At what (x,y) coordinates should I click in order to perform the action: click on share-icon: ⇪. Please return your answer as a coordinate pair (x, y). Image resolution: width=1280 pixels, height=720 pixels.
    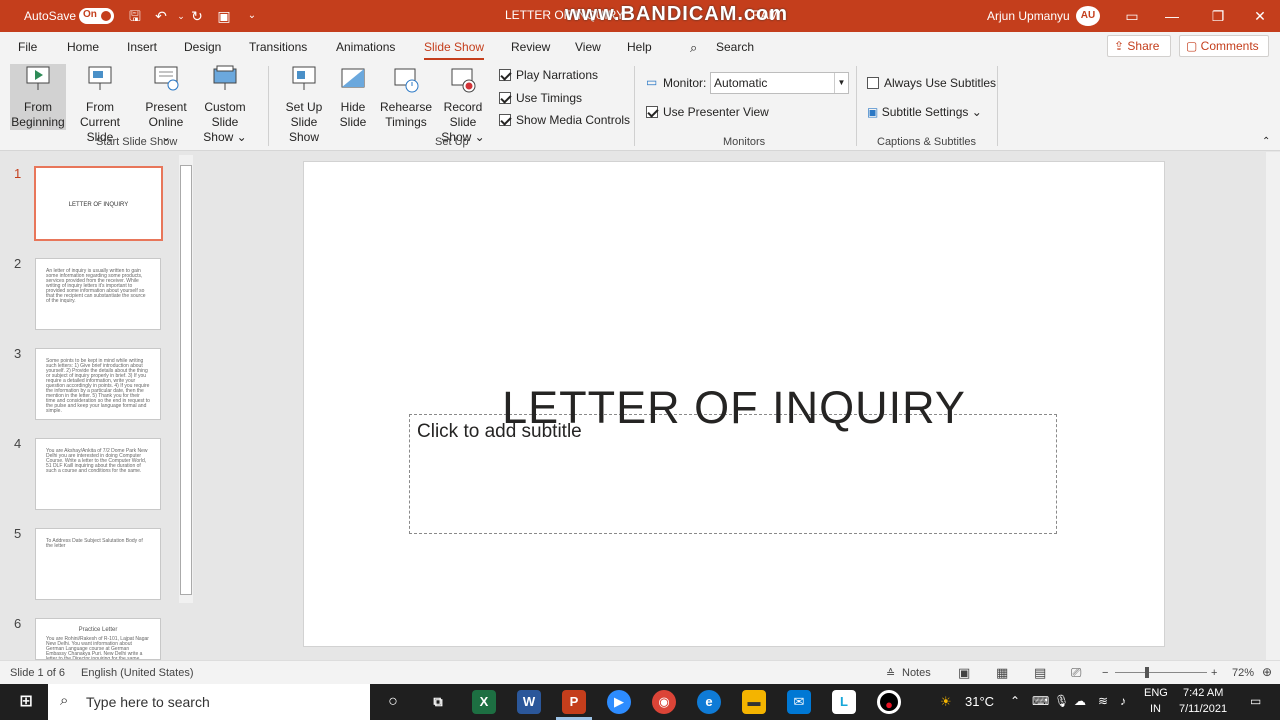
    Looking at the image, I should click on (1121, 46).